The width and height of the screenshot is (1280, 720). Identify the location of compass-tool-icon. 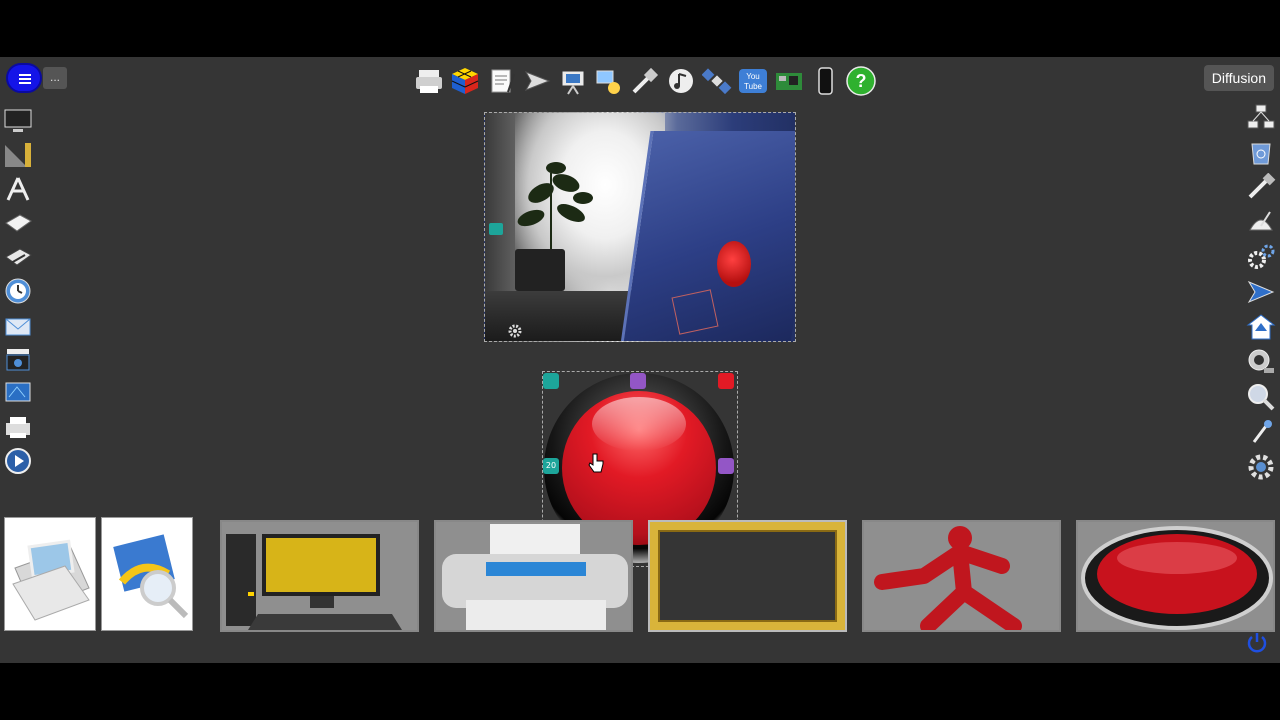
(18, 188).